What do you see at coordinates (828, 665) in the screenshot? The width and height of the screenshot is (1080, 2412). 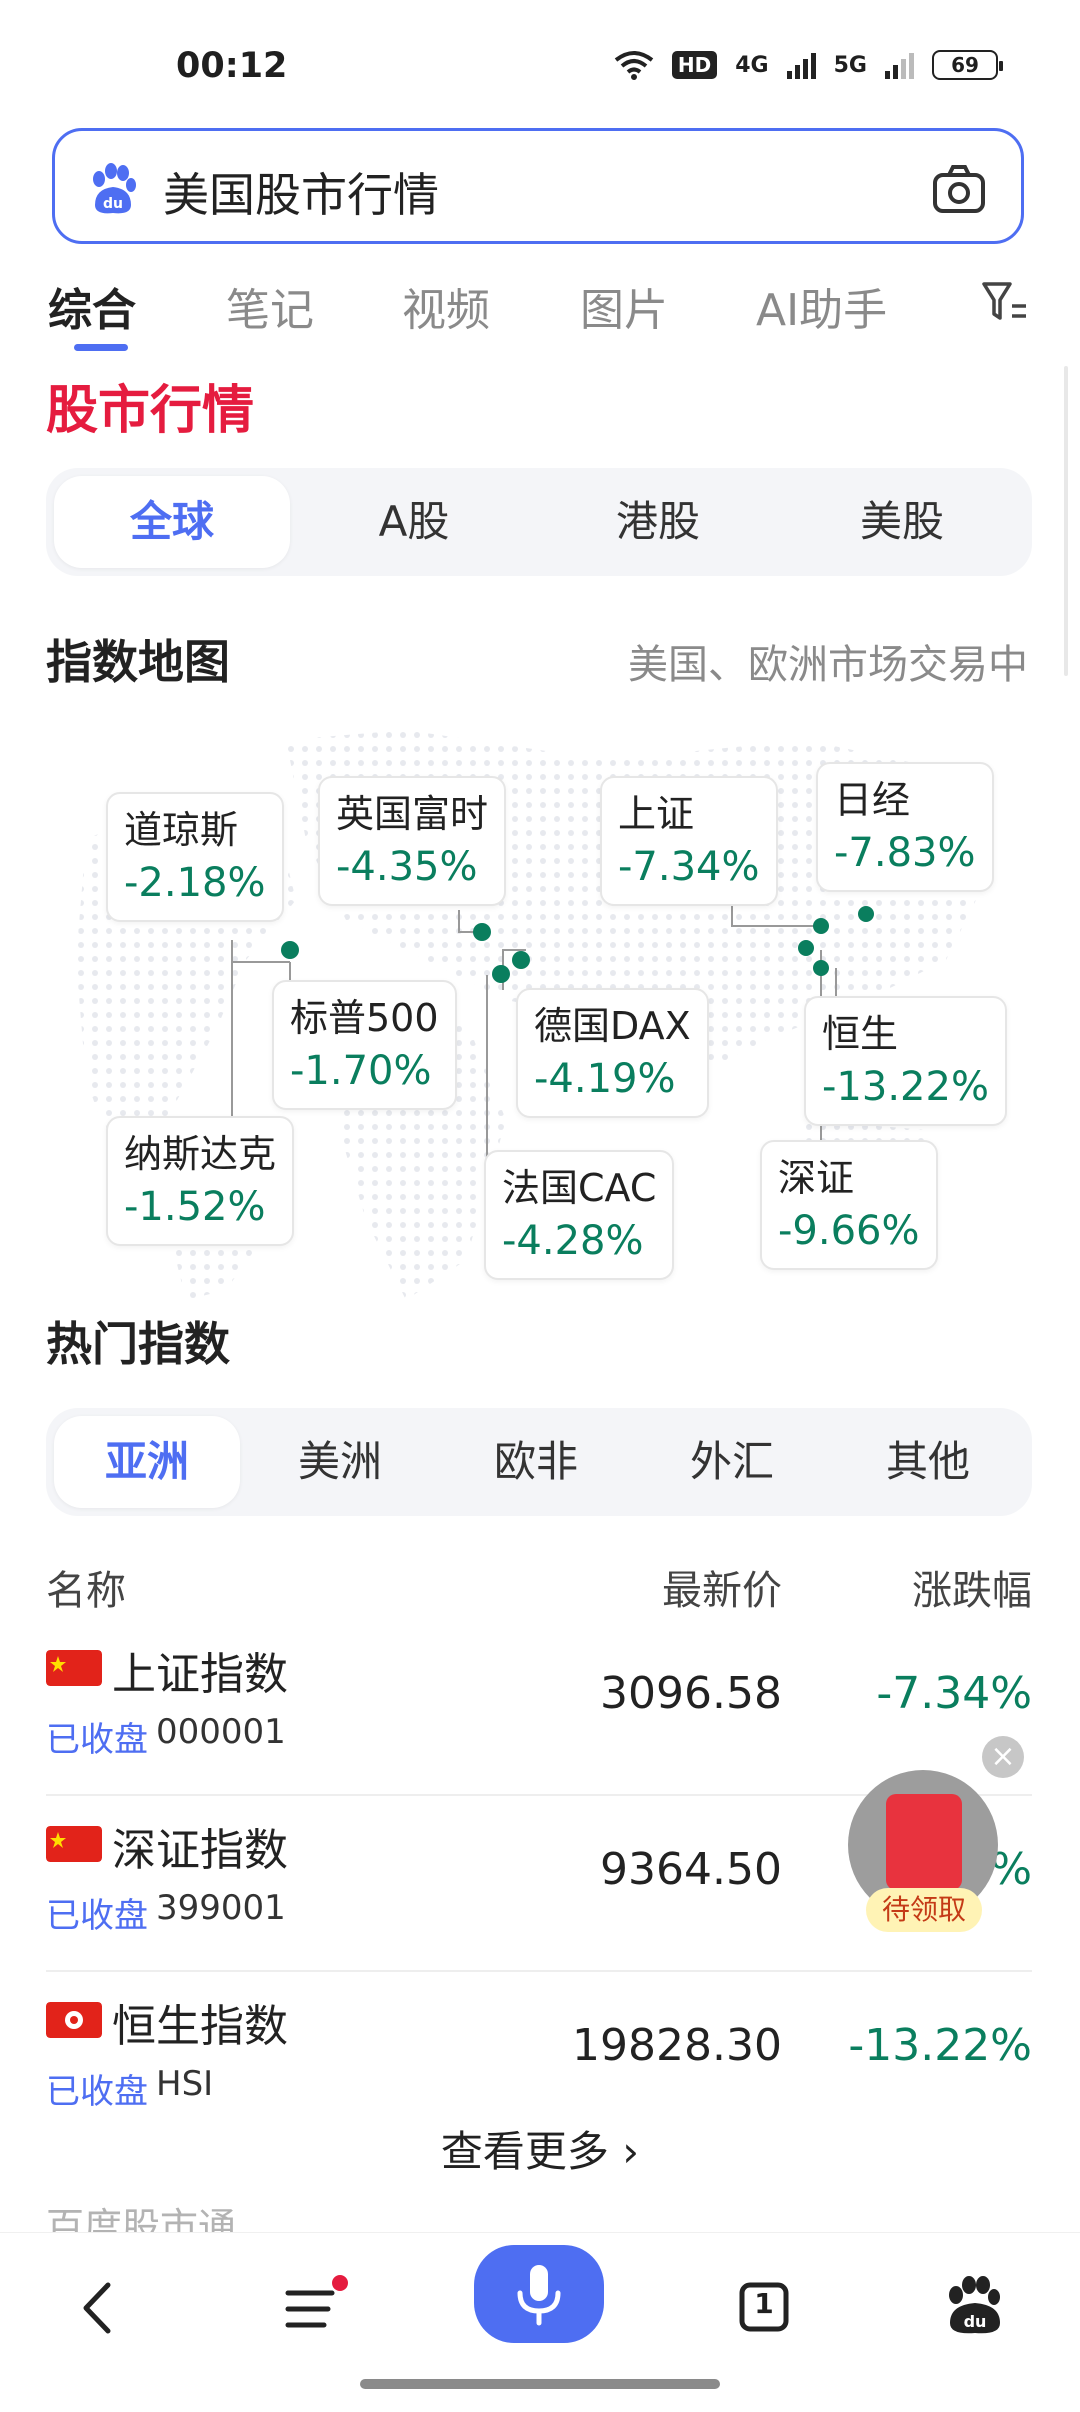 I see `market-status: 美国、欧洲市场交易中` at bounding box center [828, 665].